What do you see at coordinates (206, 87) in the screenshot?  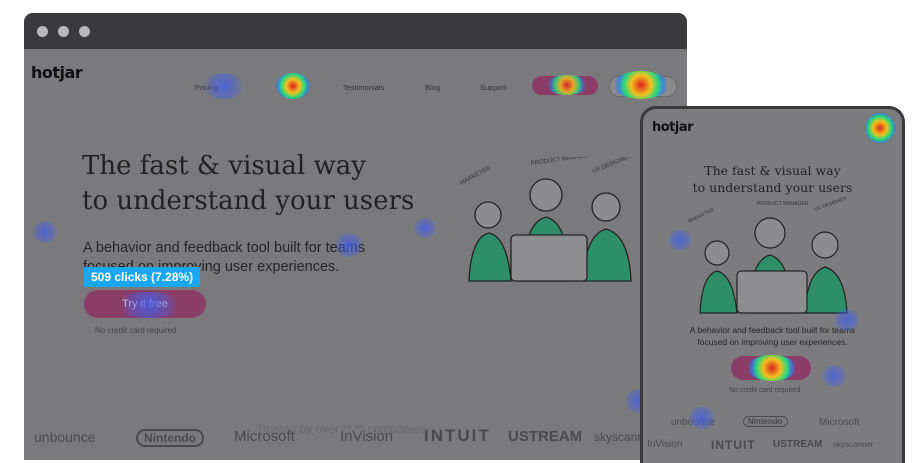 I see `nav-item-pricing: Pricing` at bounding box center [206, 87].